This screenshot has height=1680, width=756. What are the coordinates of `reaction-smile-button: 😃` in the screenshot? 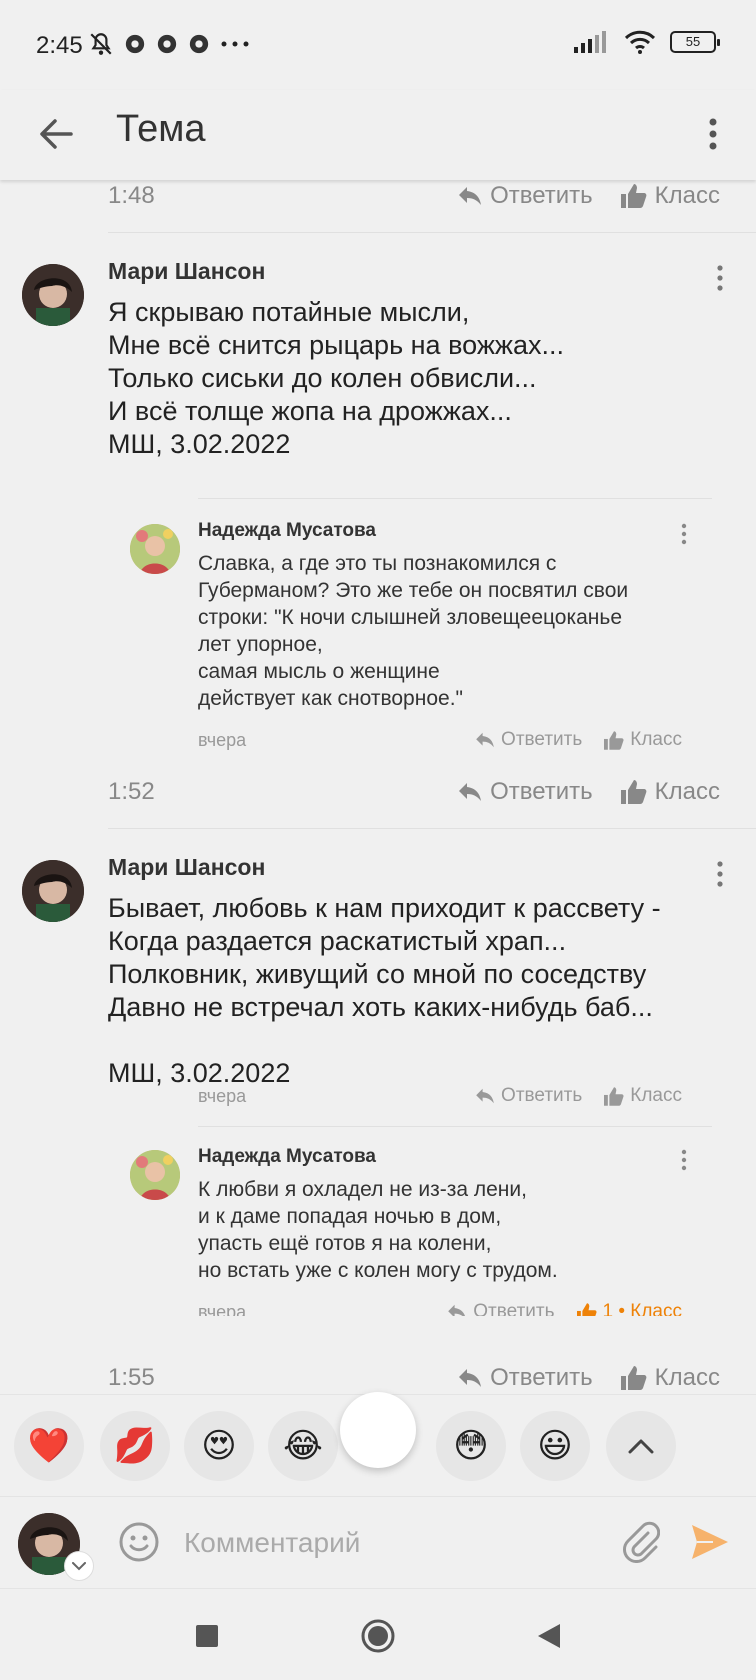 It's located at (555, 1446).